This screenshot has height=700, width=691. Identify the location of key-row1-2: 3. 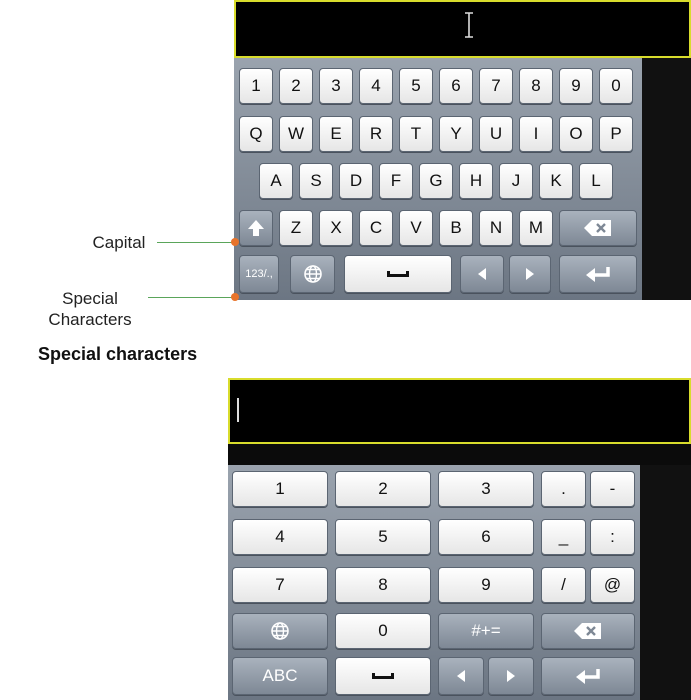
(486, 489).